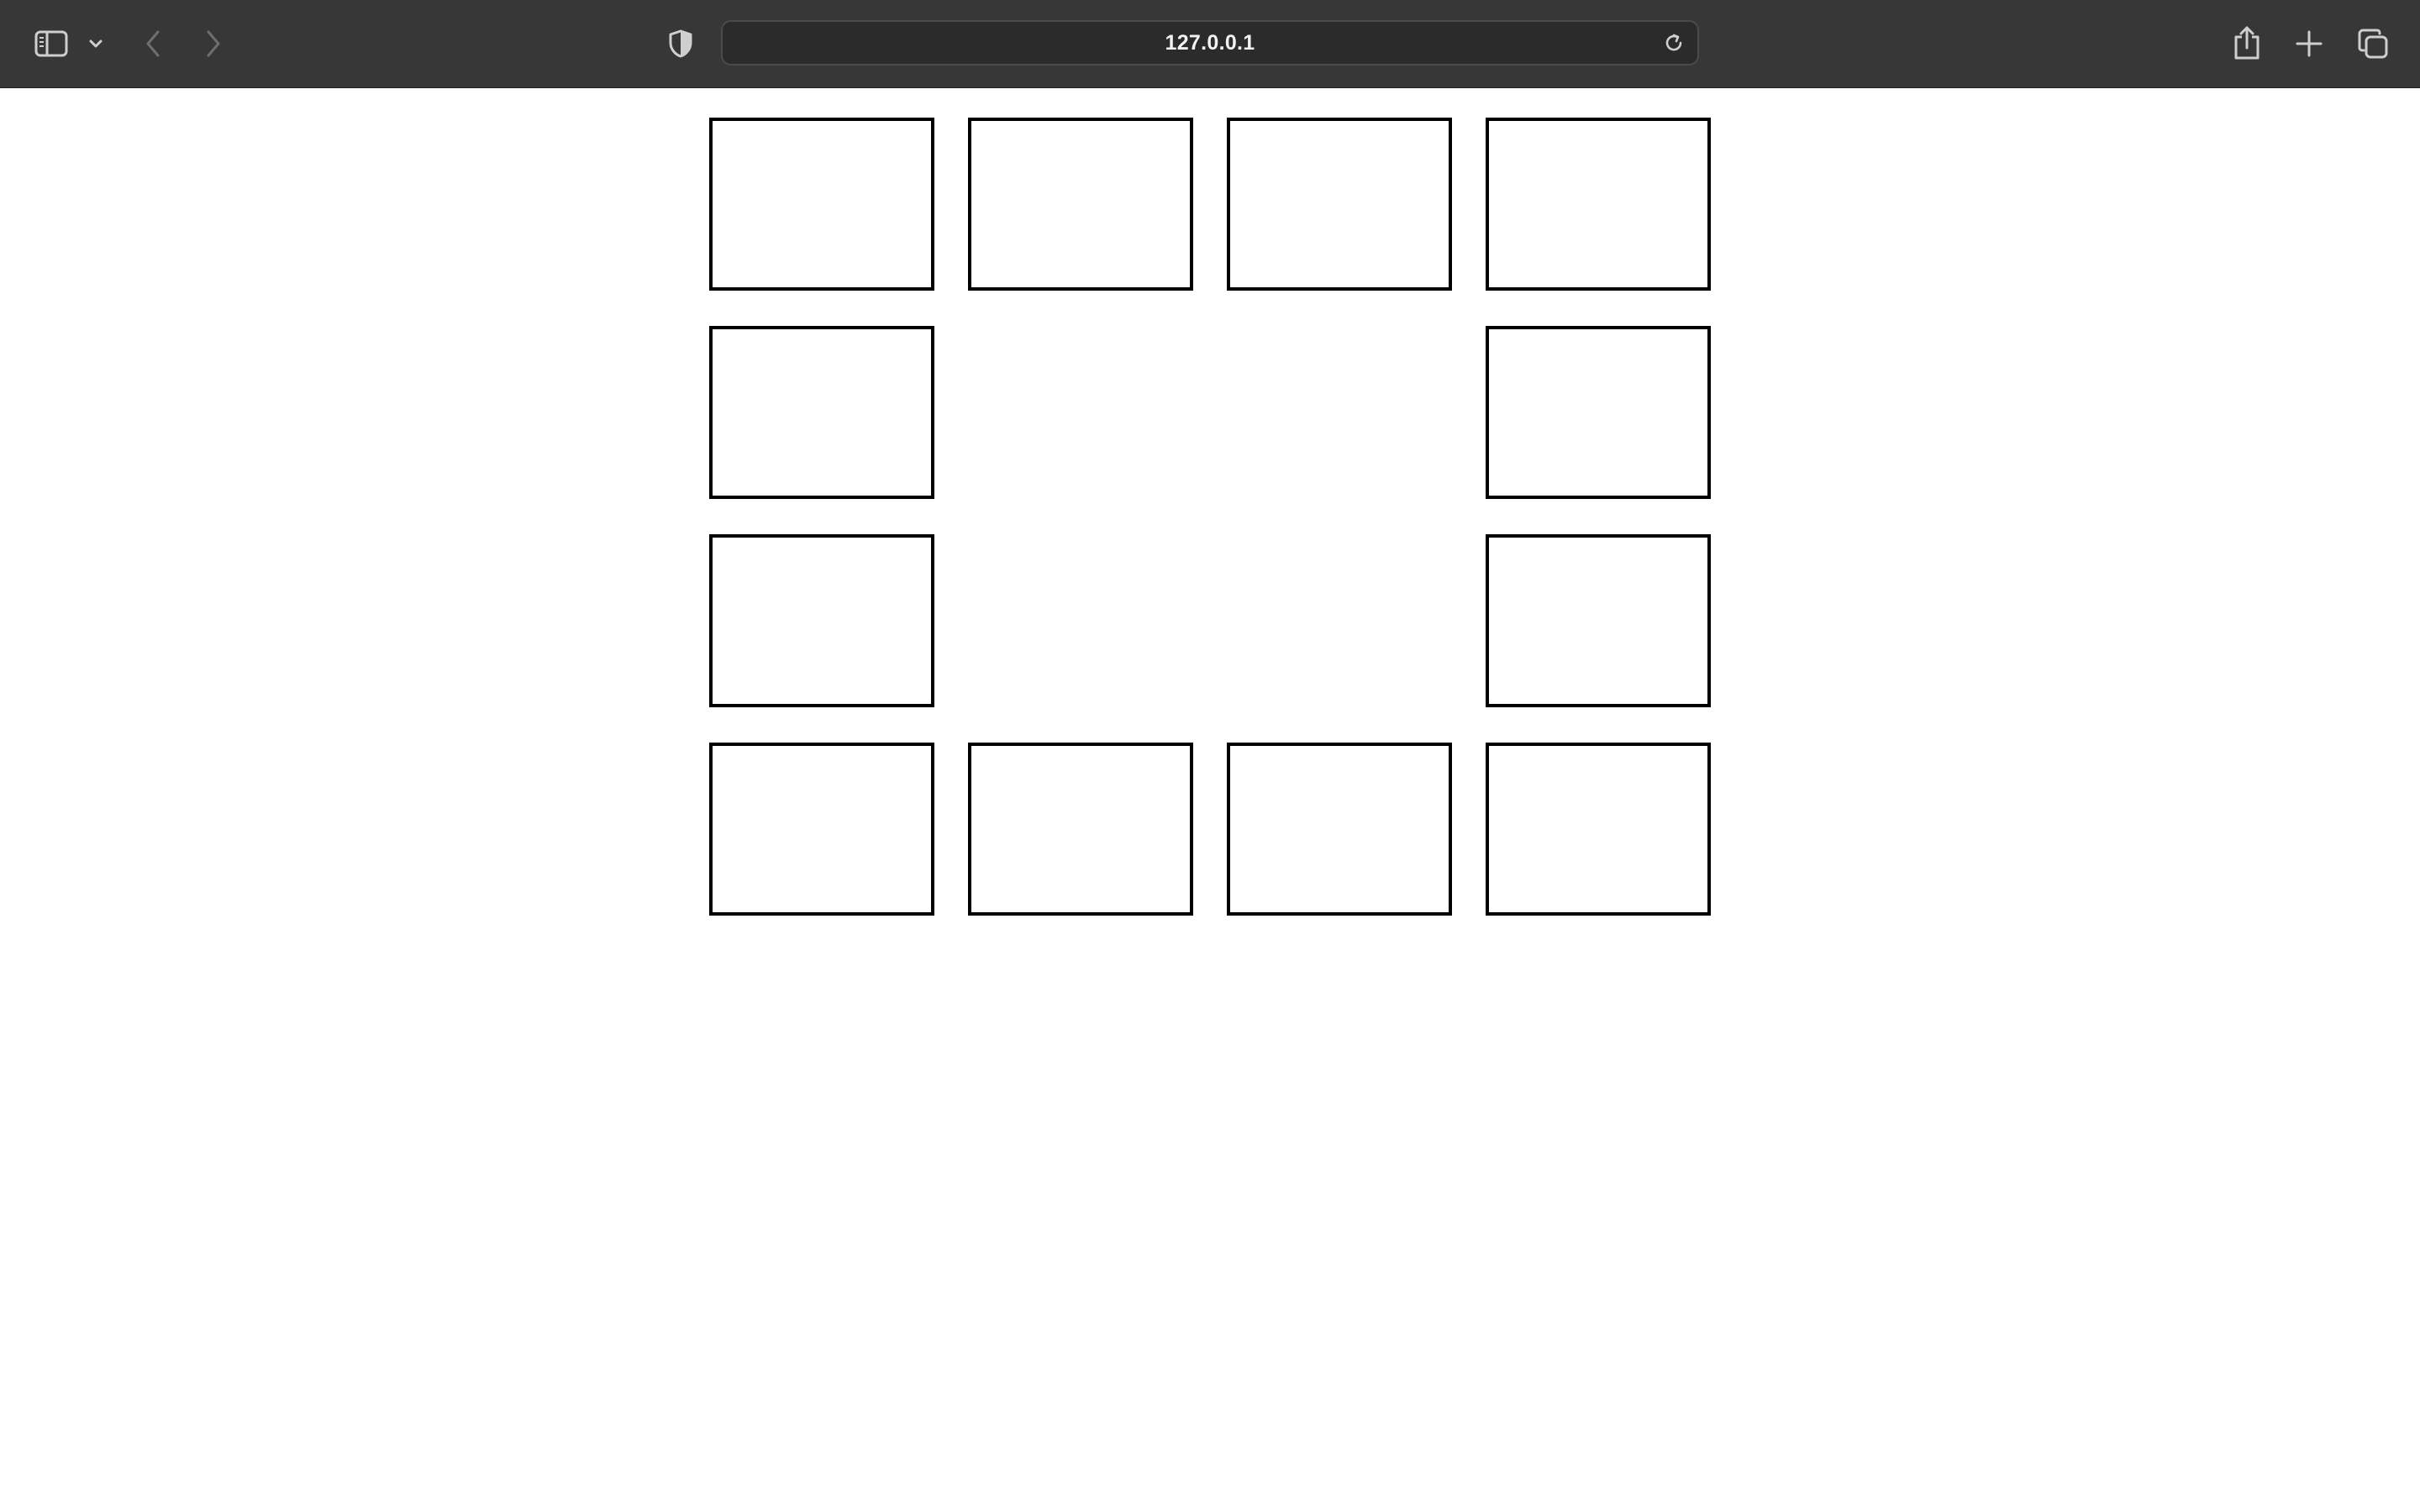 This screenshot has width=2420, height=1512. I want to click on chevron-down-icon, so click(96, 43).